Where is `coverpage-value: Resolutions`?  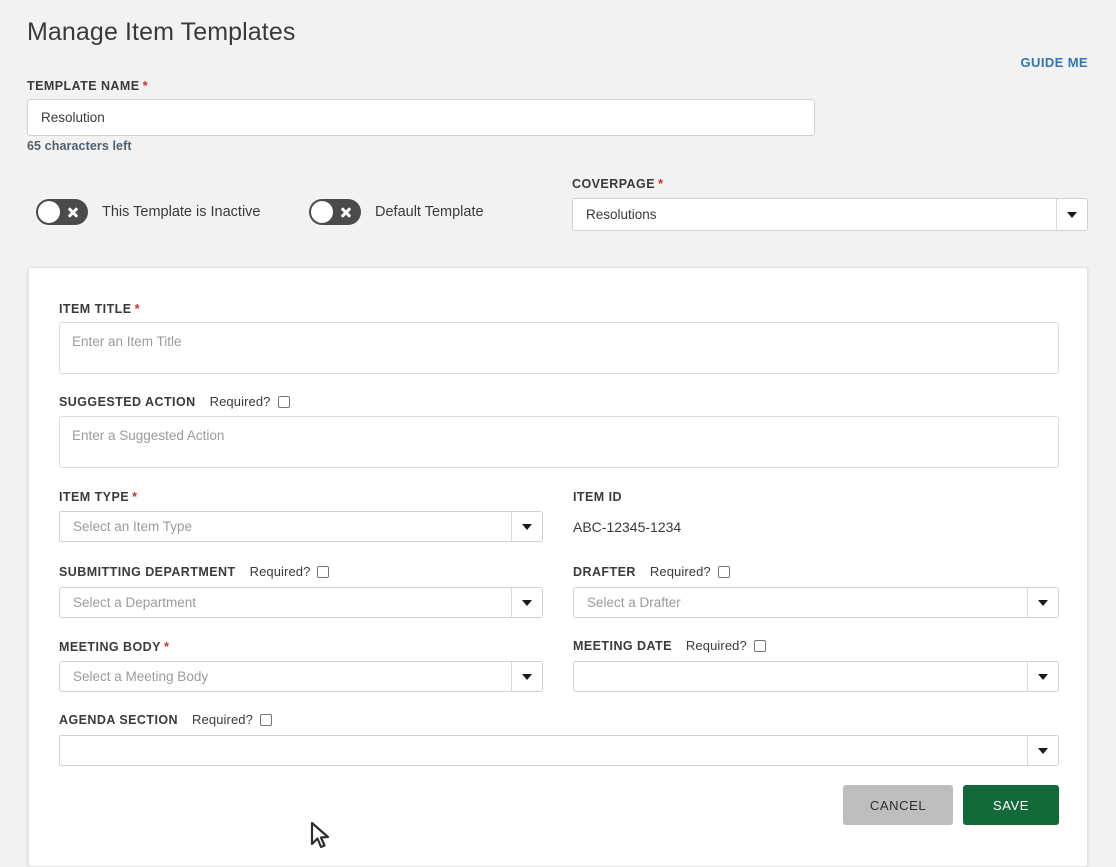
coverpage-value: Resolutions is located at coordinates (621, 214).